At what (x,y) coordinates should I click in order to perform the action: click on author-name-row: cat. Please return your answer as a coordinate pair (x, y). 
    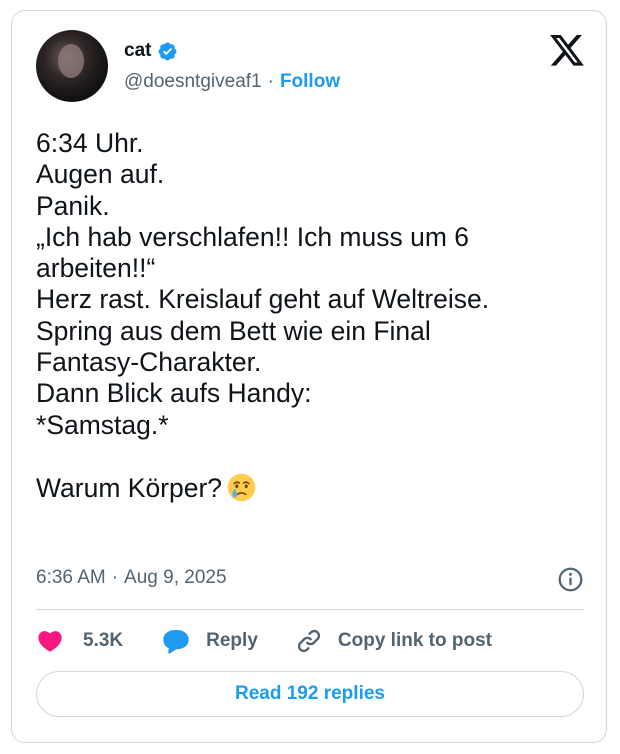
    Looking at the image, I should click on (151, 51).